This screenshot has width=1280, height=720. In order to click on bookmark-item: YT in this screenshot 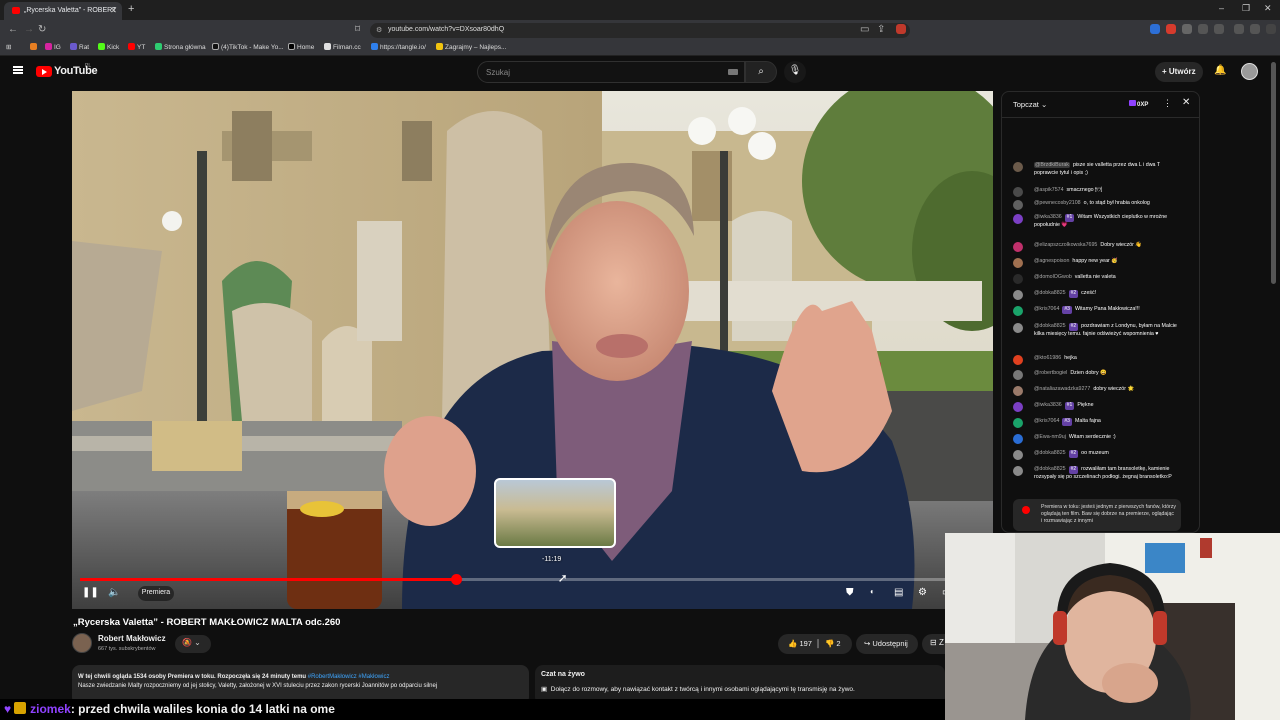, I will do `click(136, 47)`.